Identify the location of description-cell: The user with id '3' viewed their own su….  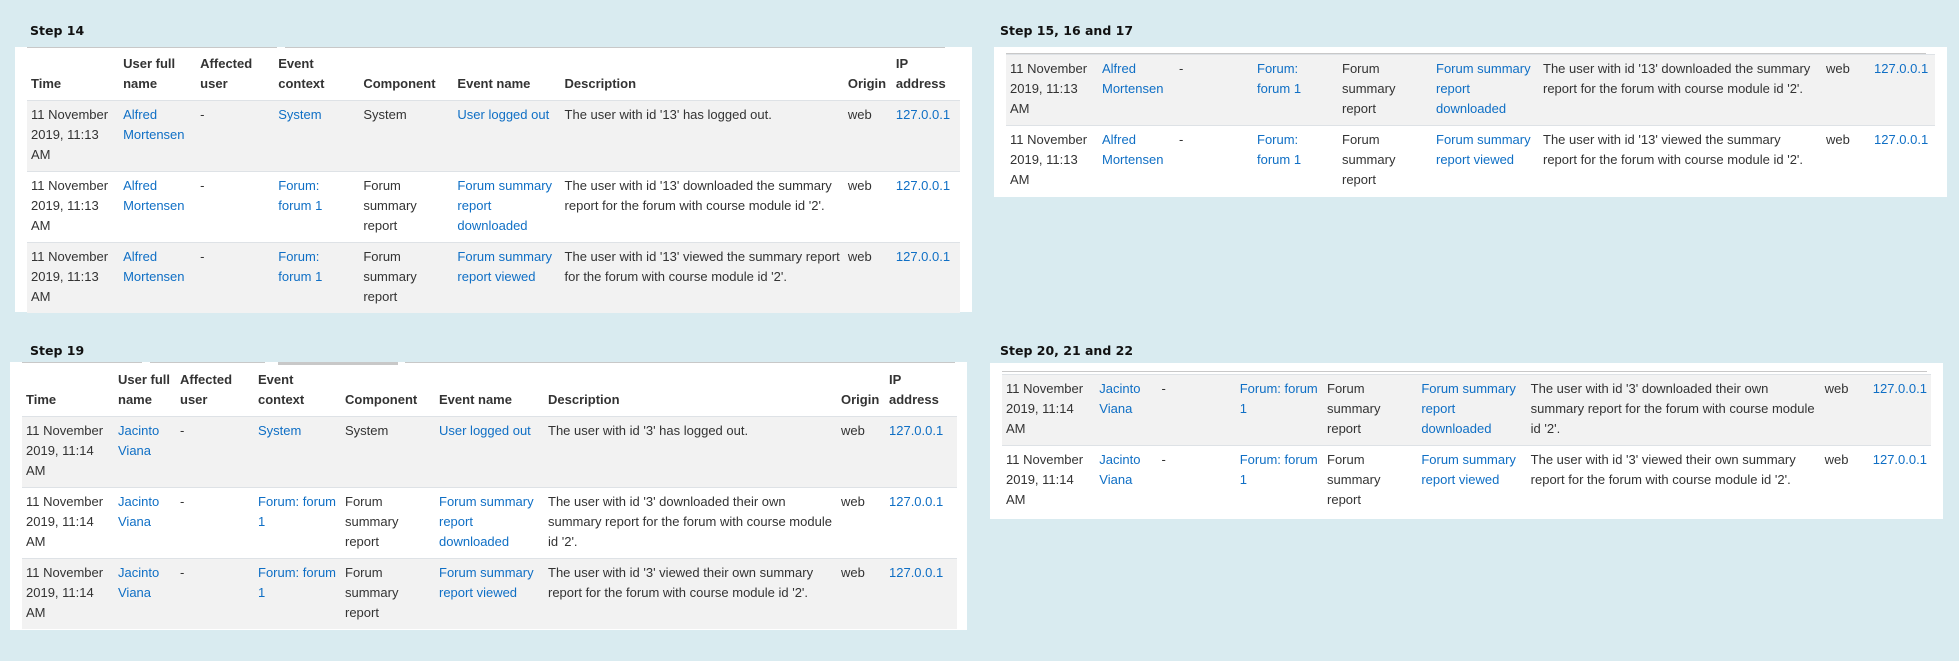
(1673, 480).